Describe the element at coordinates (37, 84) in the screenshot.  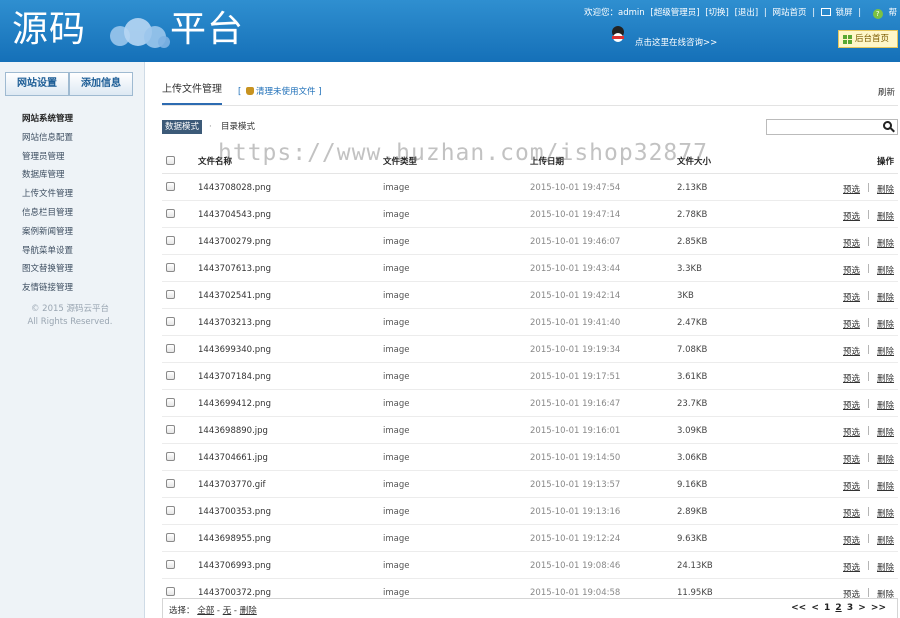
I see `tab-site-settings: 网站设置` at that location.